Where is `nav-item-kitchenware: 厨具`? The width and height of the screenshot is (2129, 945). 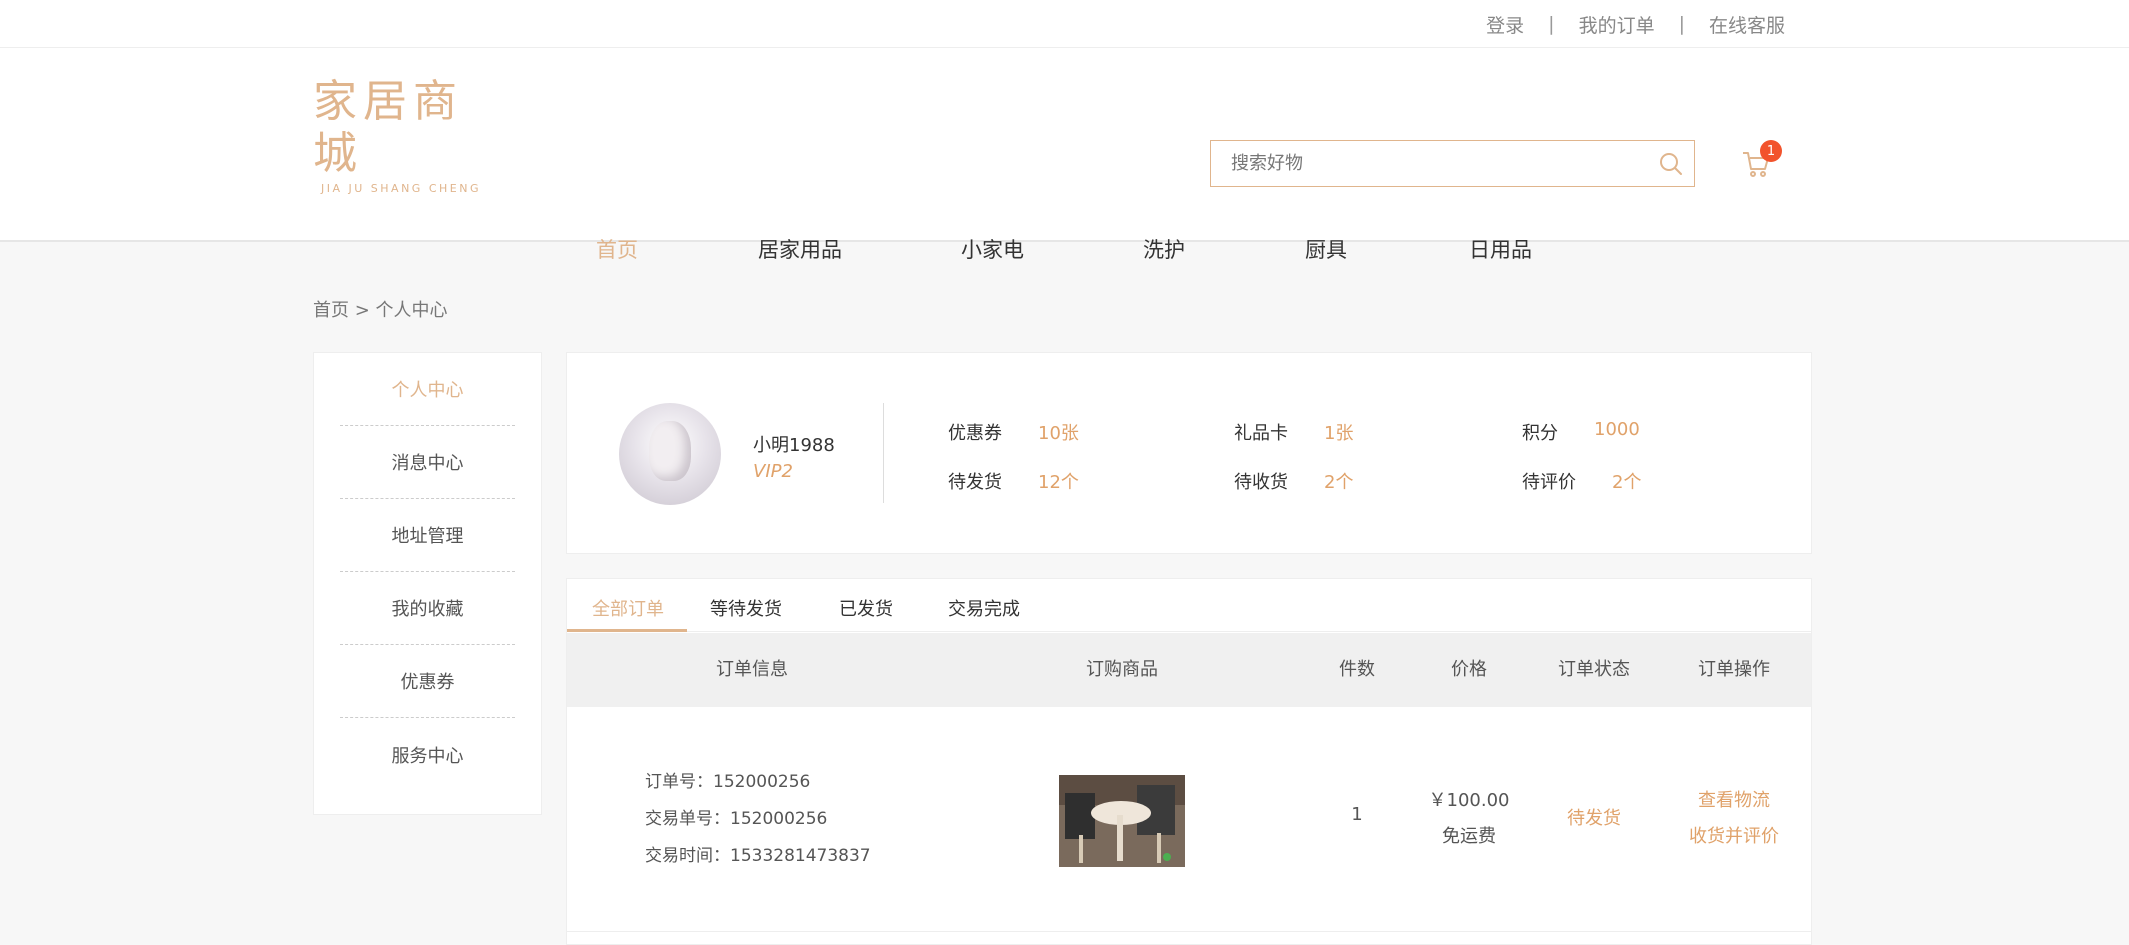 nav-item-kitchenware: 厨具 is located at coordinates (1326, 249).